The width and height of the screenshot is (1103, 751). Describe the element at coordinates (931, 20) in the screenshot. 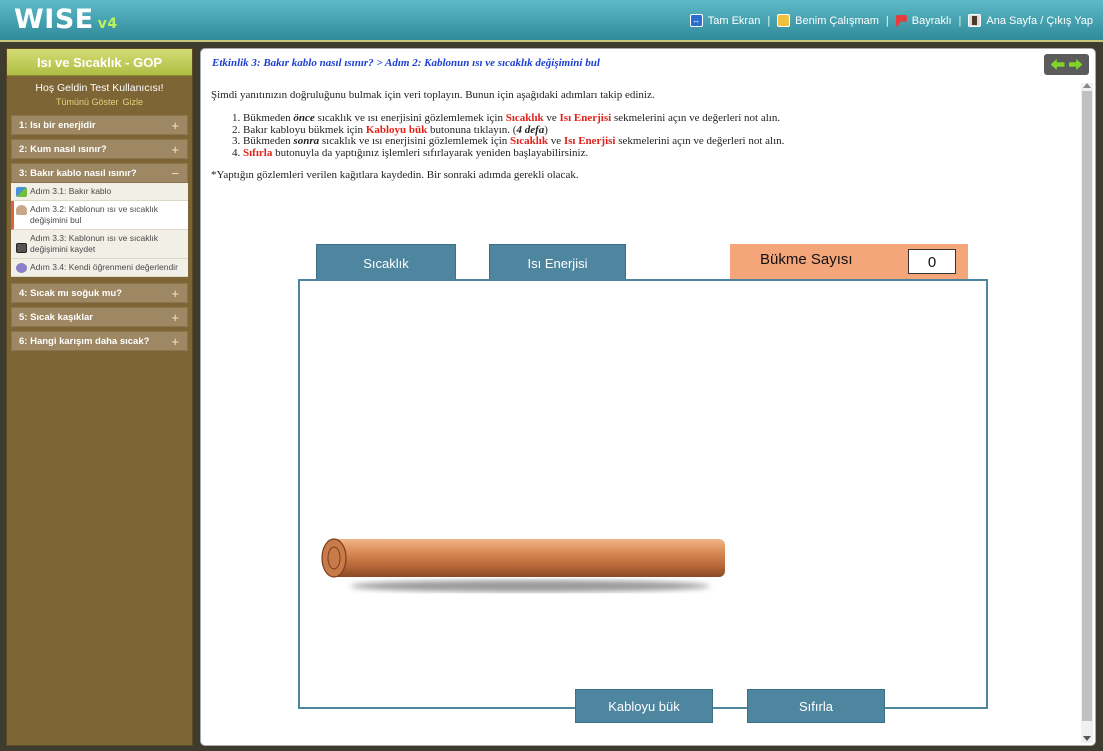

I see `flagged-label: Bayraklı` at that location.